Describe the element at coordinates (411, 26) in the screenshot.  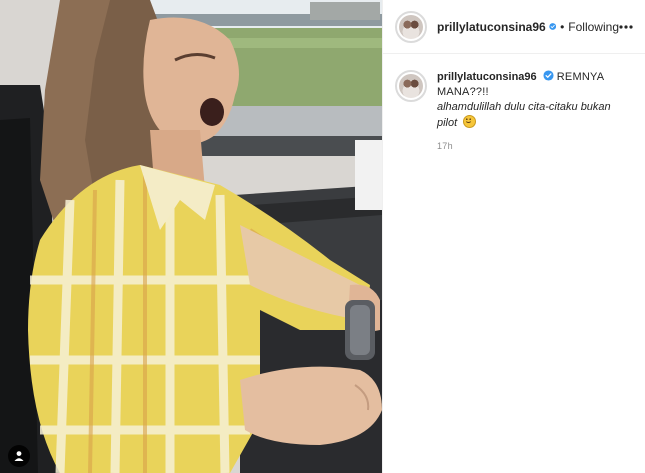
I see `avatar` at that location.